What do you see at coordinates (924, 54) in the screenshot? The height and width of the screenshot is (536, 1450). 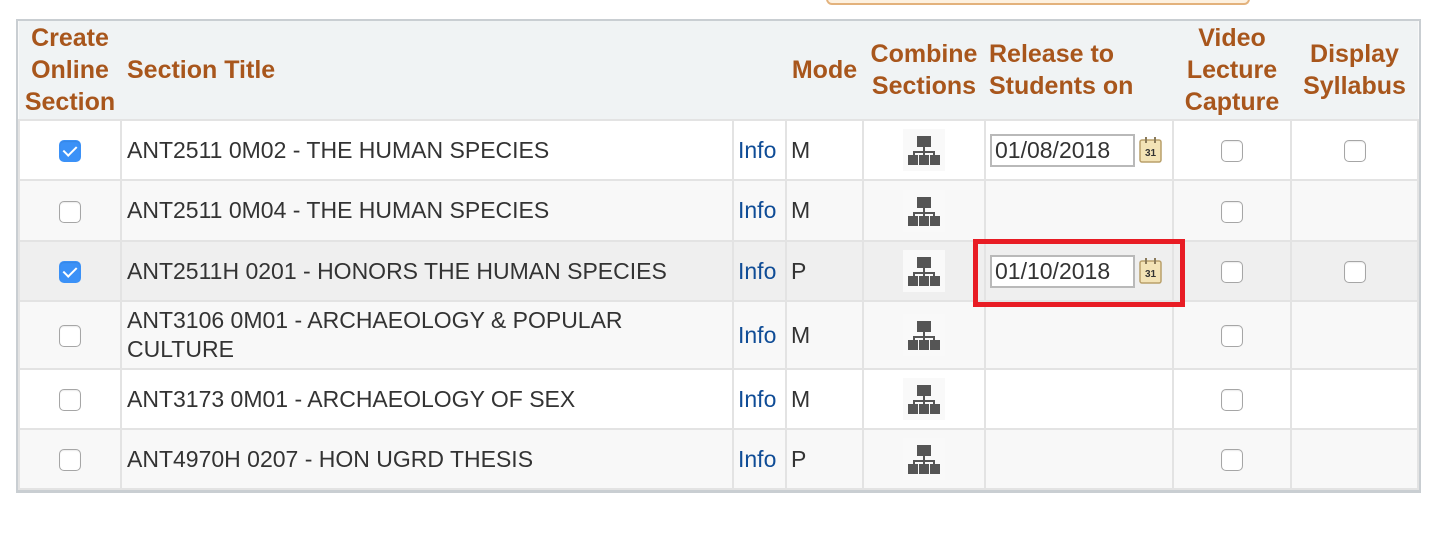 I see `header-line: Combine` at bounding box center [924, 54].